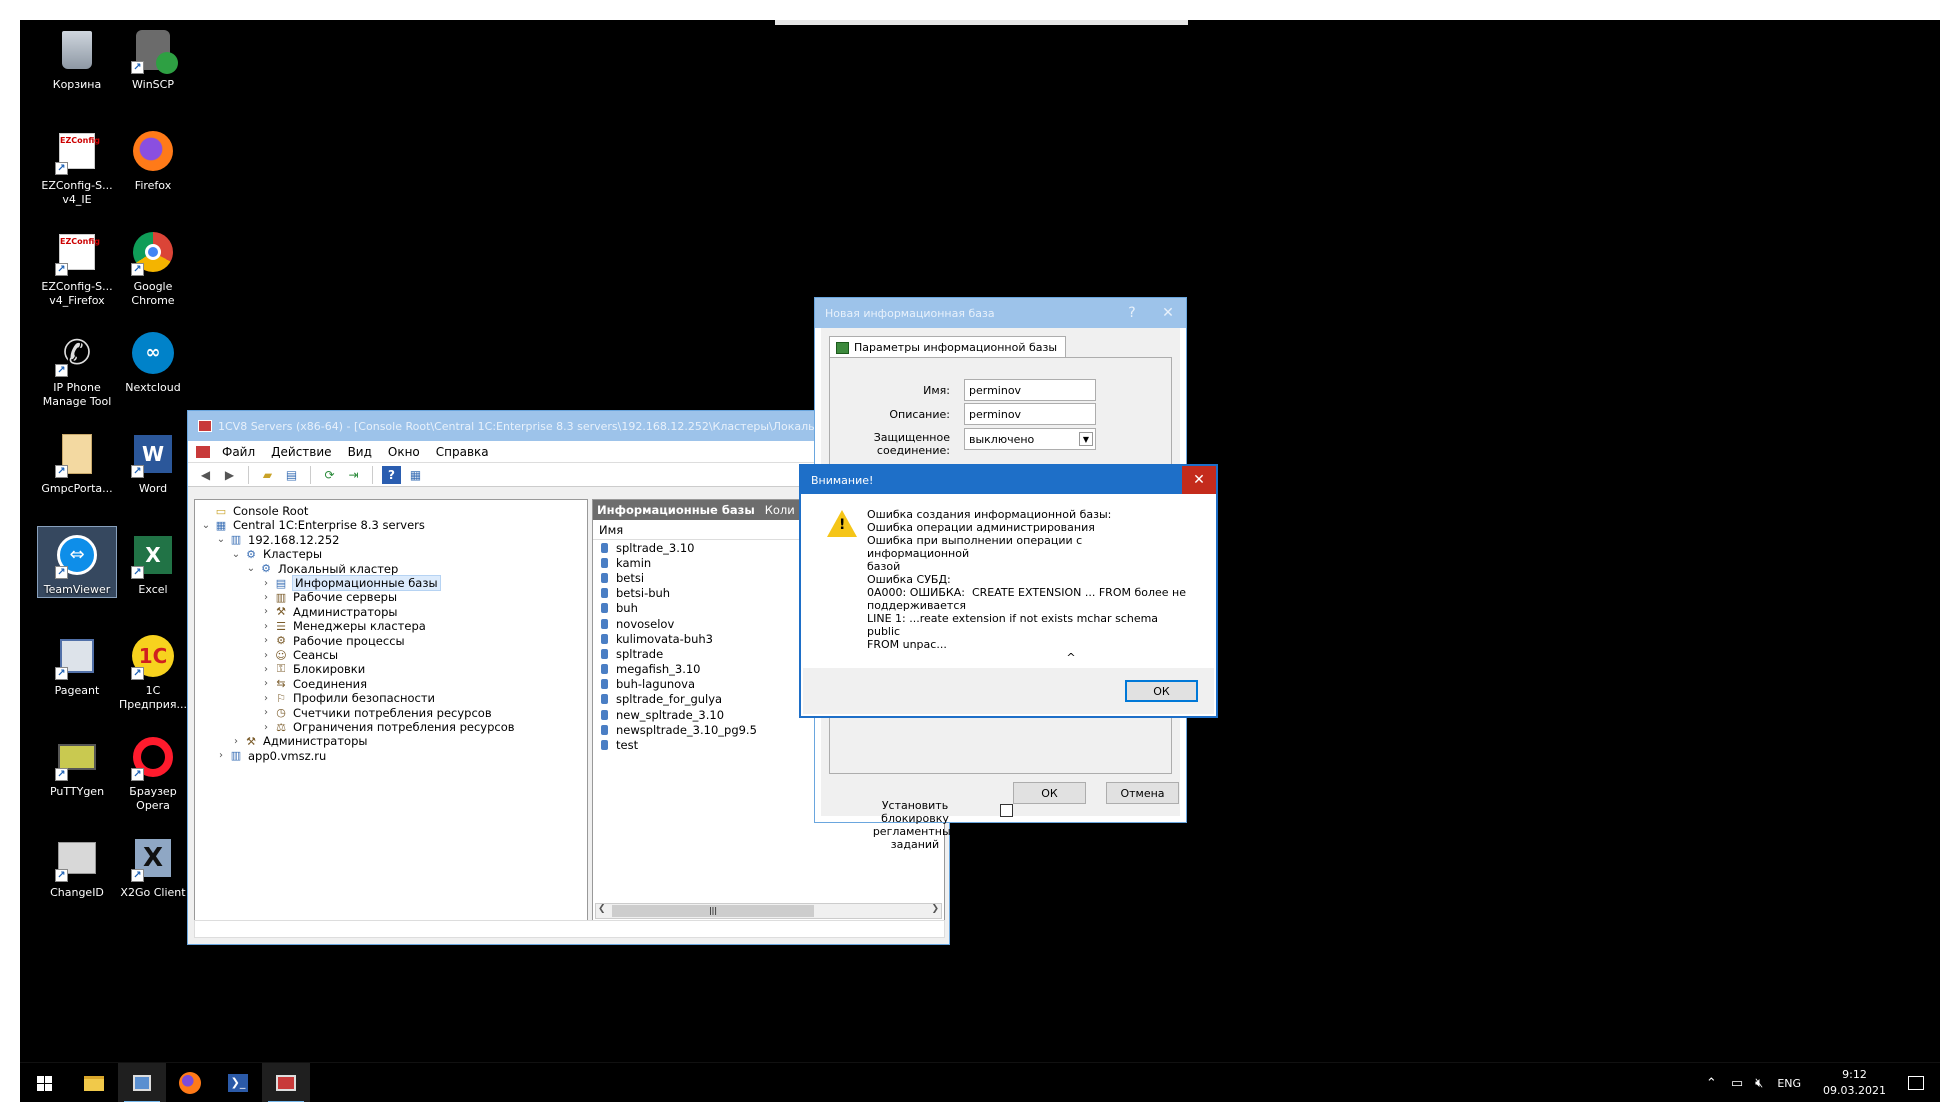 The image size is (1960, 1120). What do you see at coordinates (391, 474) in the screenshot?
I see `help-icon: ?` at bounding box center [391, 474].